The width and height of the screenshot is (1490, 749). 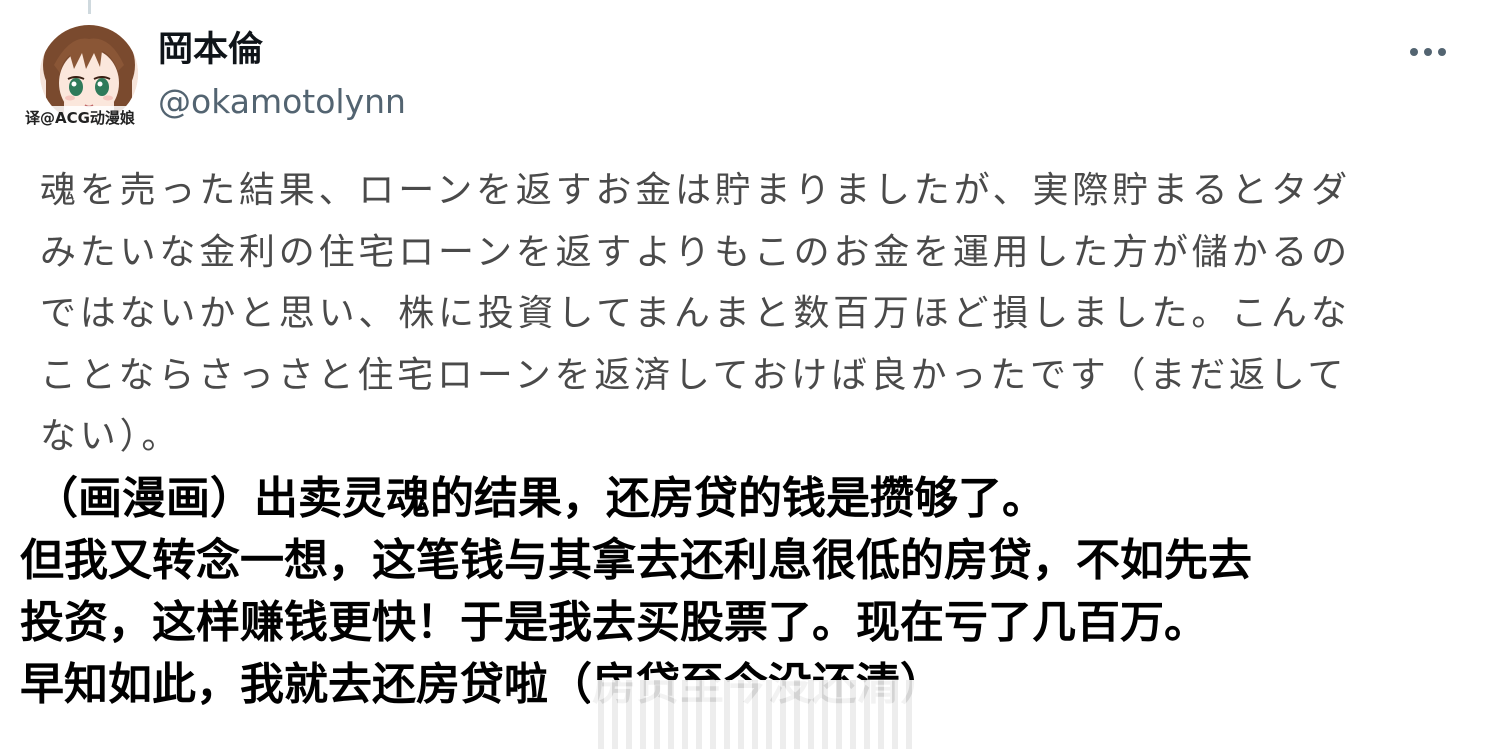 I want to click on more-horizontal-icon, so click(x=1428, y=52).